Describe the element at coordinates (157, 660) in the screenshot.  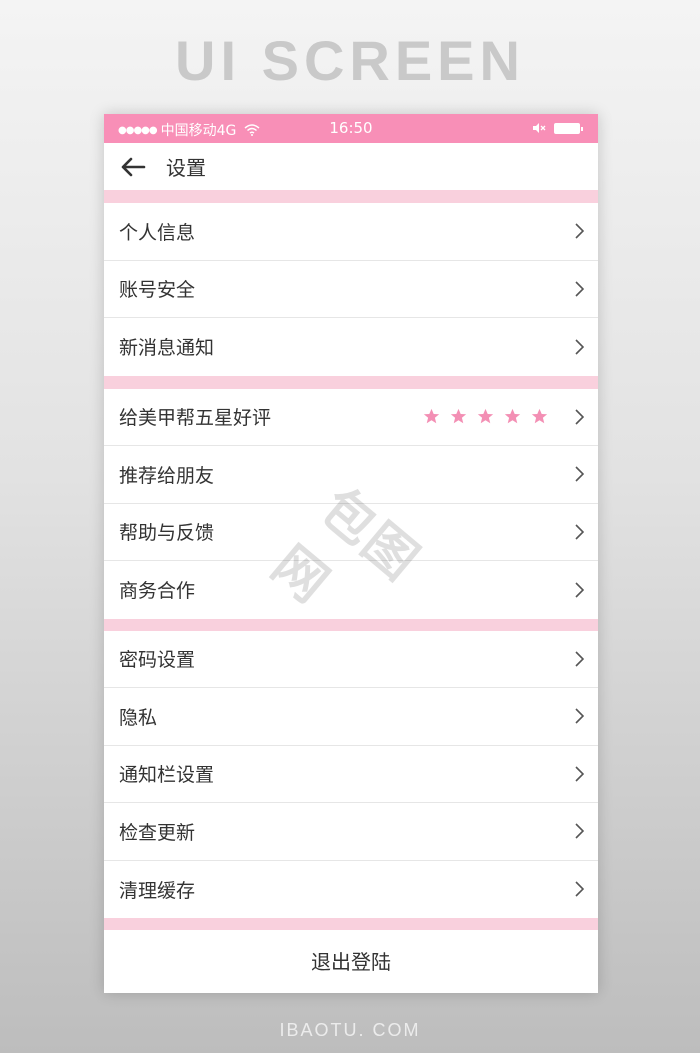
I see `row-label: 密码设置` at that location.